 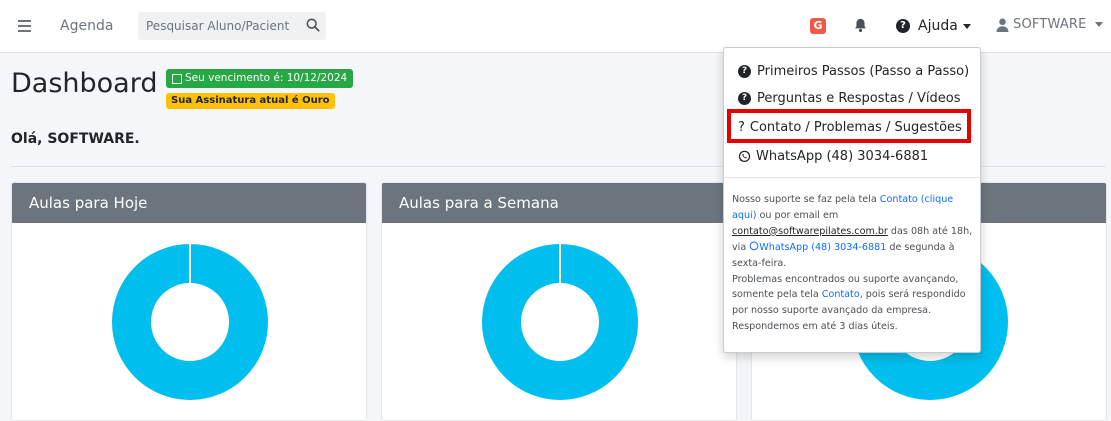 What do you see at coordinates (810, 231) in the screenshot?
I see `email-link: contato@softwarepilates.com.br` at bounding box center [810, 231].